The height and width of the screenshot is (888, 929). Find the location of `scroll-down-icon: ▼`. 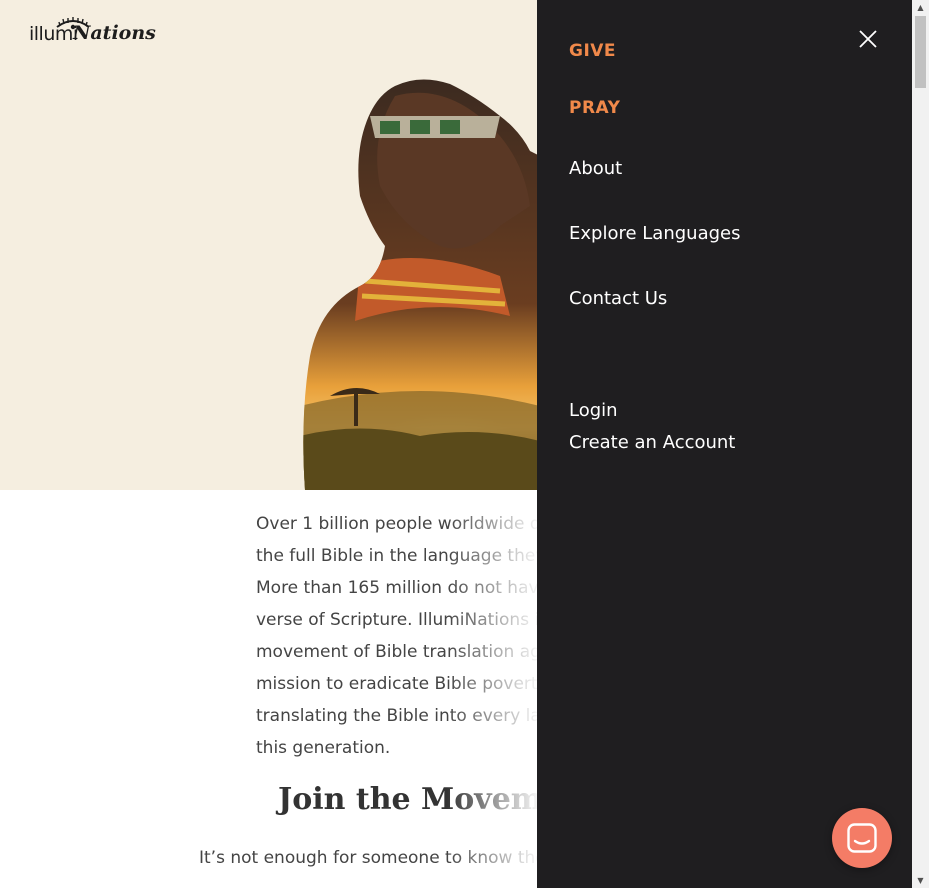

scroll-down-icon: ▼ is located at coordinates (920, 880).